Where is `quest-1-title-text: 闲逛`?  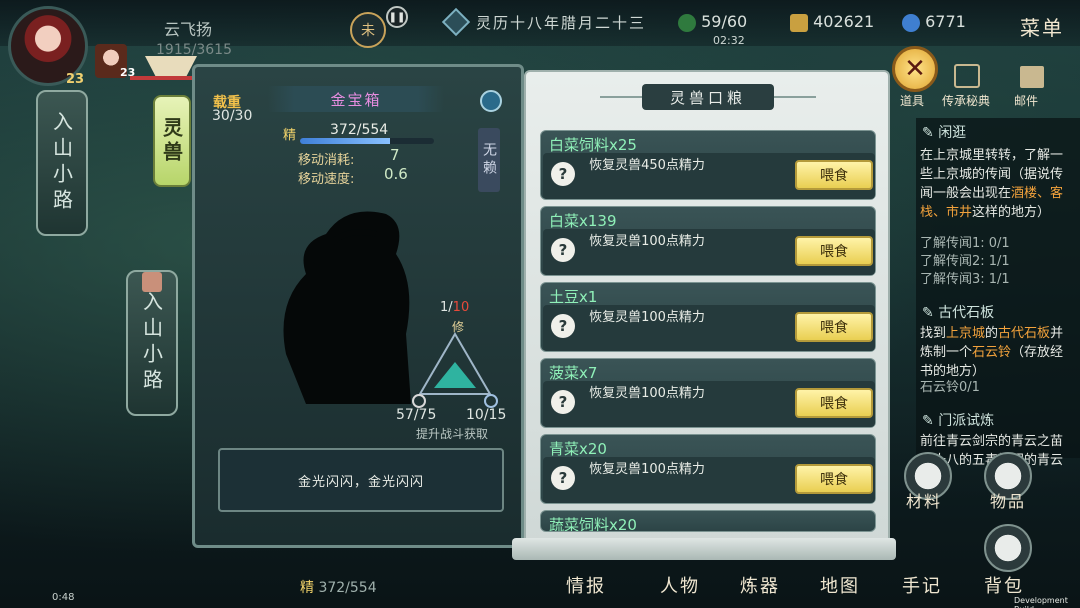 quest-1-title-text: 闲逛 is located at coordinates (952, 133).